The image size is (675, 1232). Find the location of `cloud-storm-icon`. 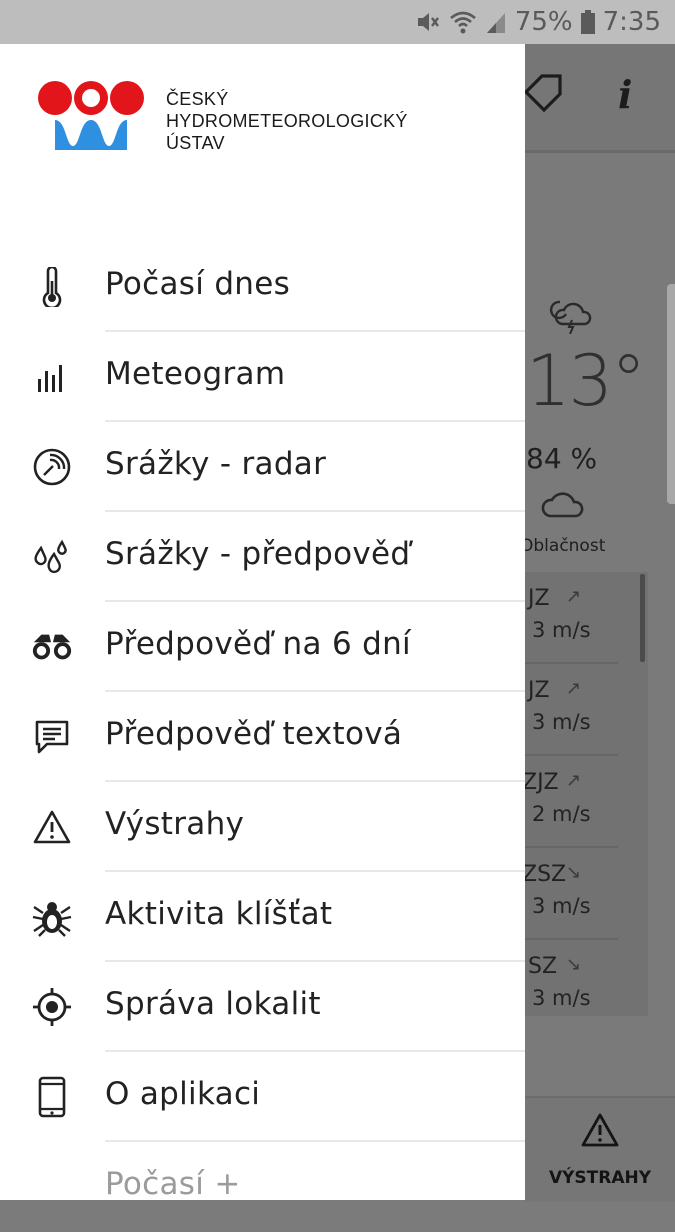

cloud-storm-icon is located at coordinates (570, 317).